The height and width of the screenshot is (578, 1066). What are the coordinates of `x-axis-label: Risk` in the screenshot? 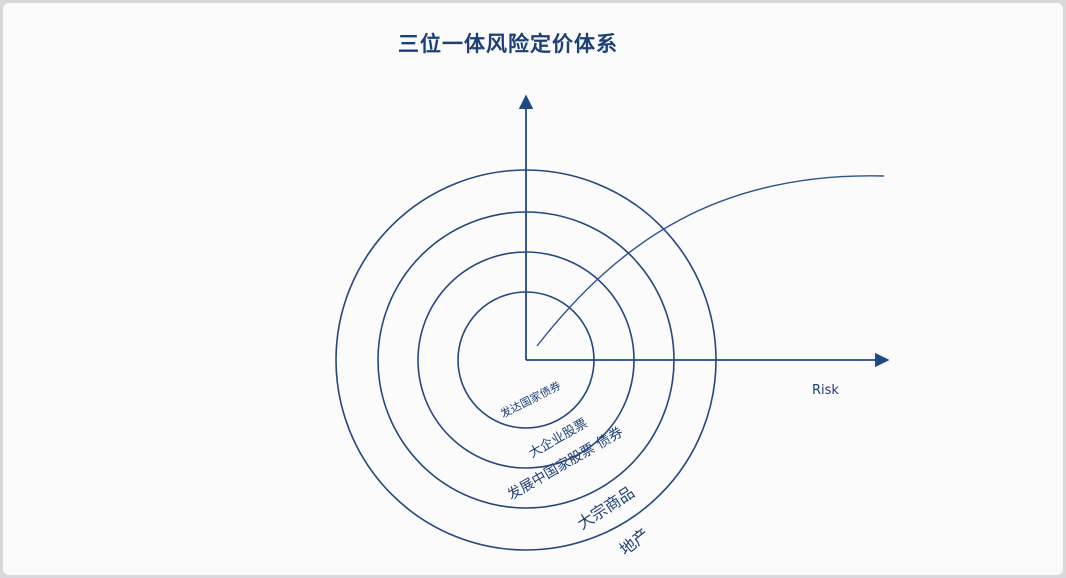 It's located at (825, 390).